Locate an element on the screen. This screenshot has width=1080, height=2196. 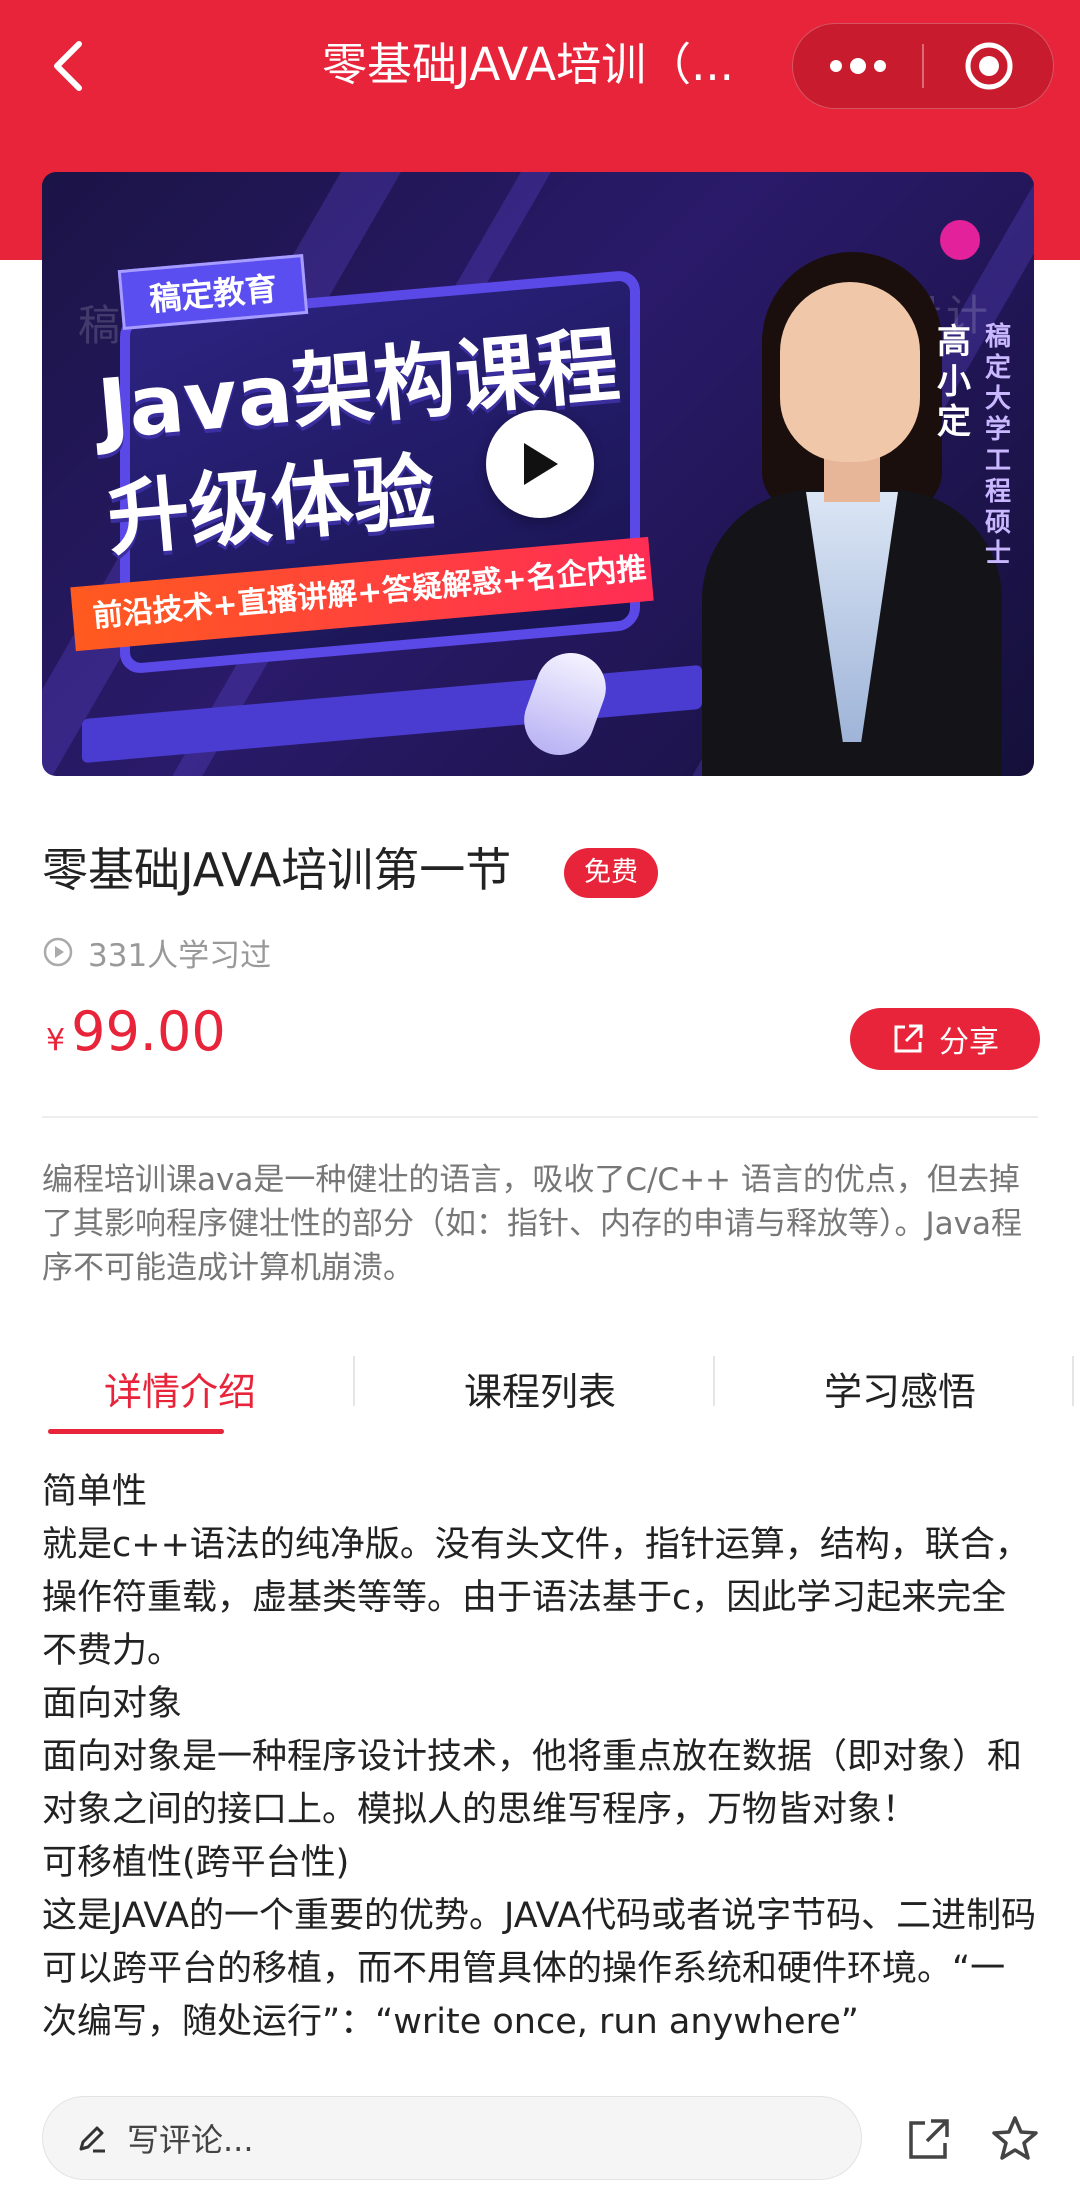
price: ¥ 99.00 is located at coordinates (136, 1038).